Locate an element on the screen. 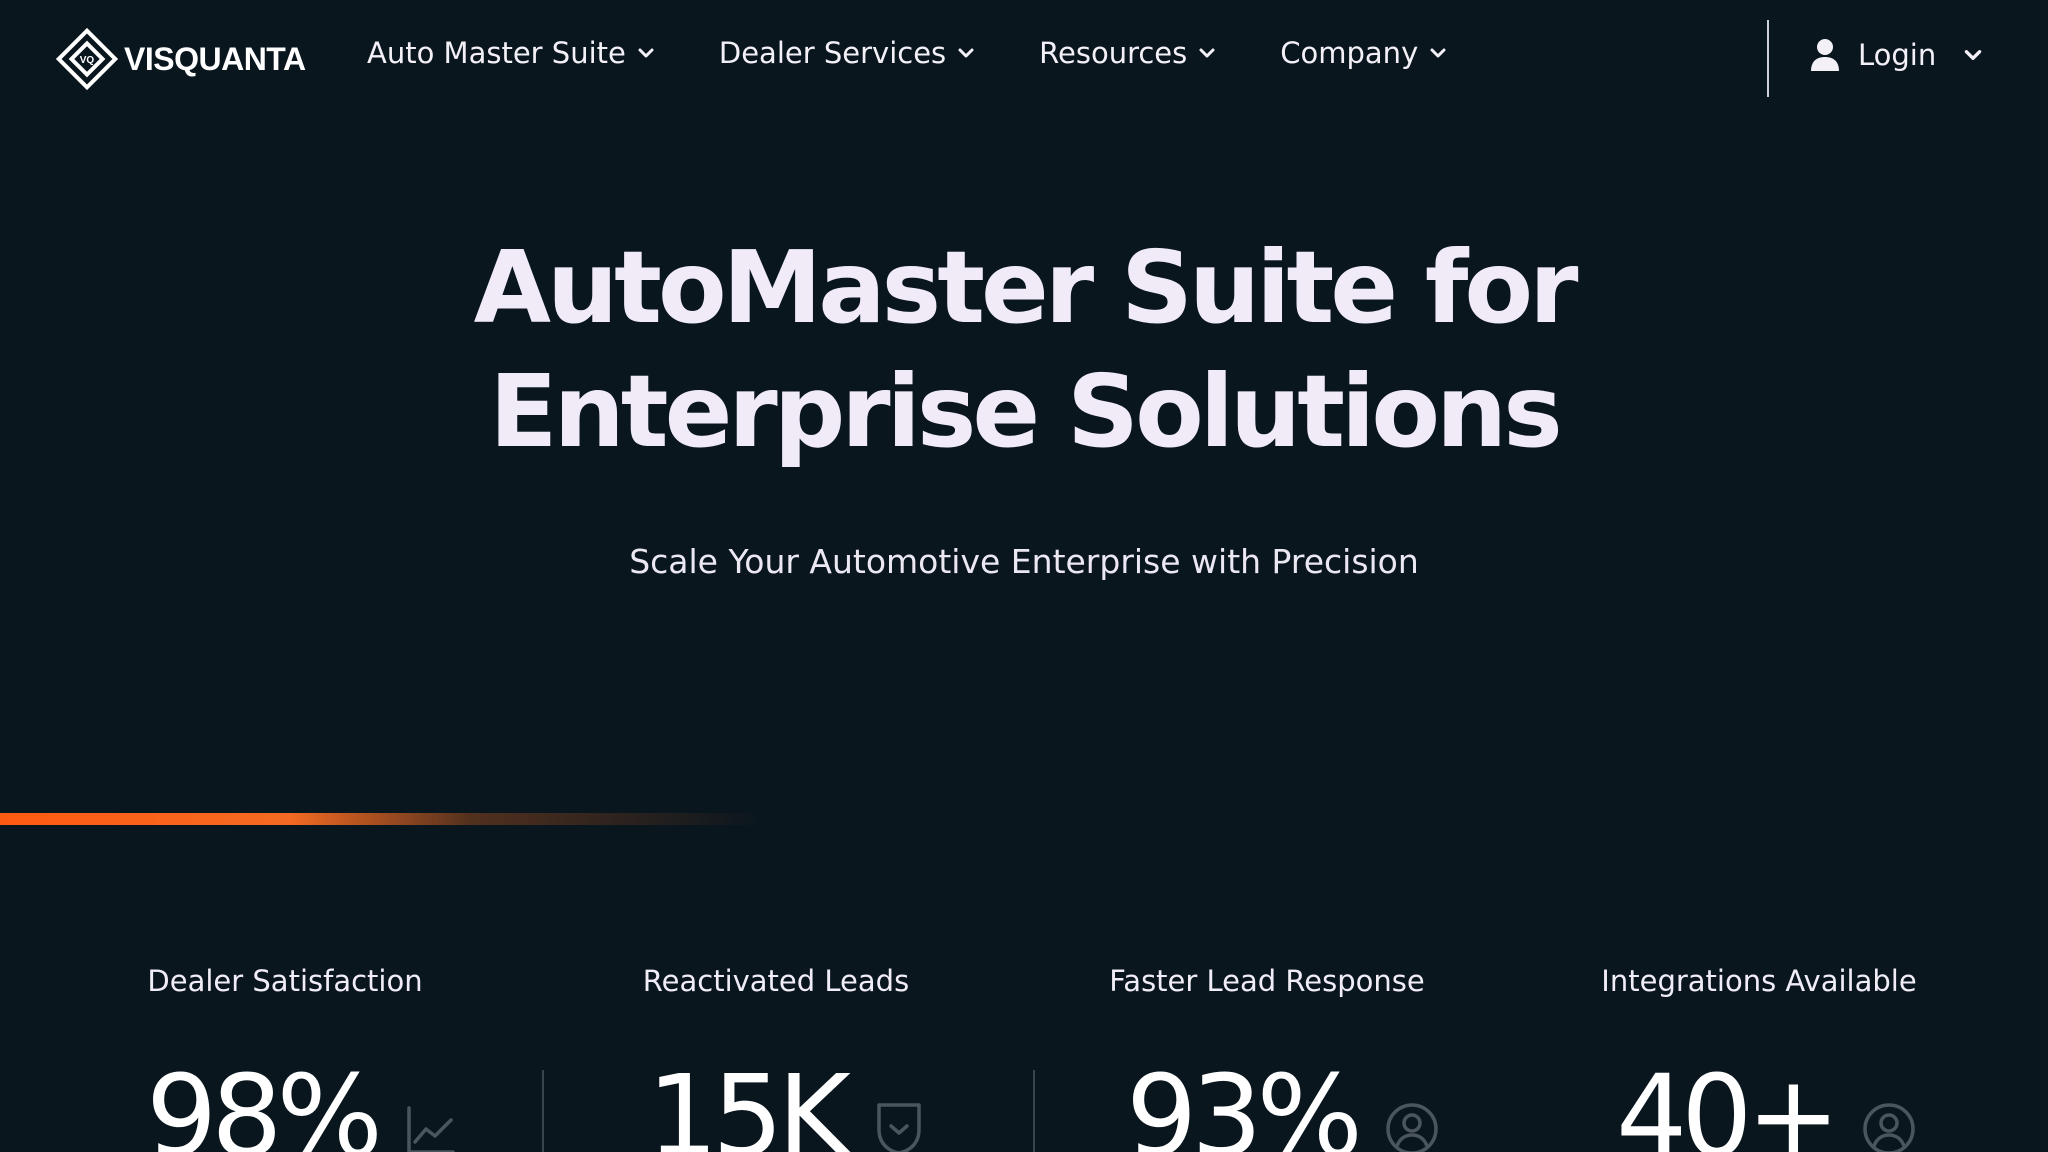  nav-item-auto-master-suite: Auto Master Suite is located at coordinates (511, 53).